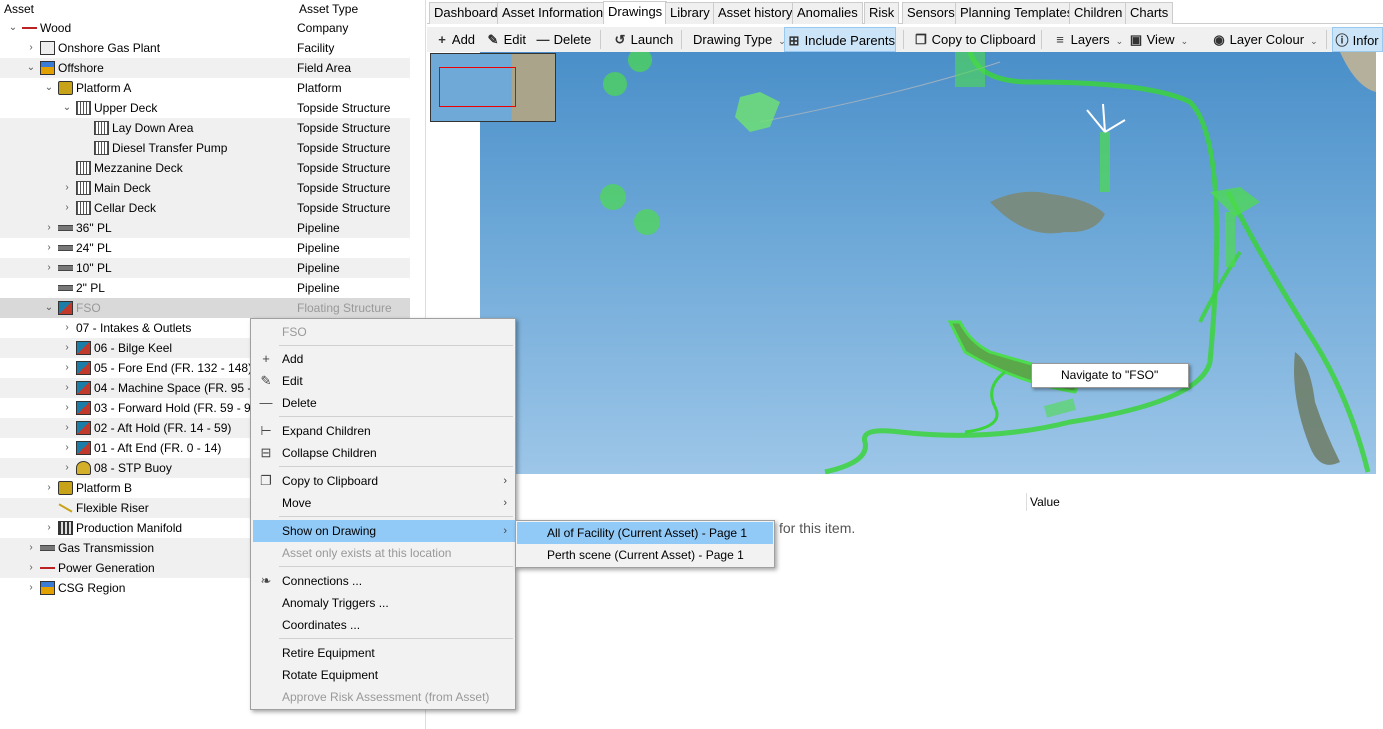 This screenshot has height=729, width=1383. Describe the element at coordinates (1230, 239) in the screenshot. I see `platform-leg-marker` at that location.